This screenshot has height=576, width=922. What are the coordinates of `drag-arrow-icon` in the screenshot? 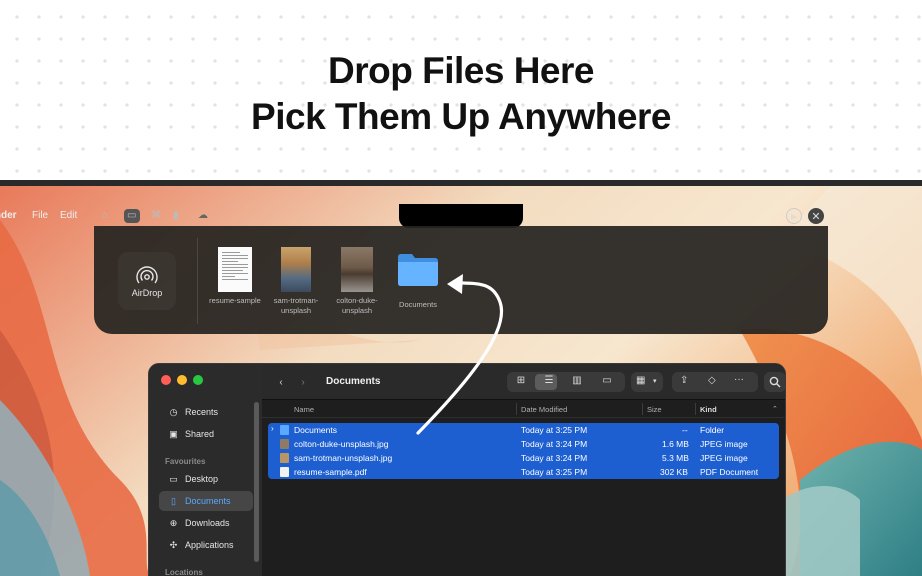 It's located at (460, 354).